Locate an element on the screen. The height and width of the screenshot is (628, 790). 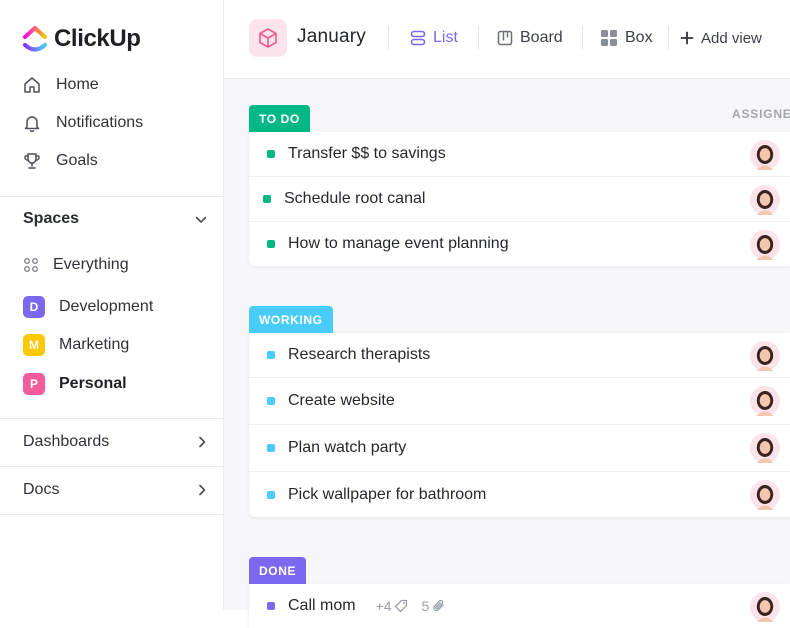
space-label: Marketing is located at coordinates (94, 344).